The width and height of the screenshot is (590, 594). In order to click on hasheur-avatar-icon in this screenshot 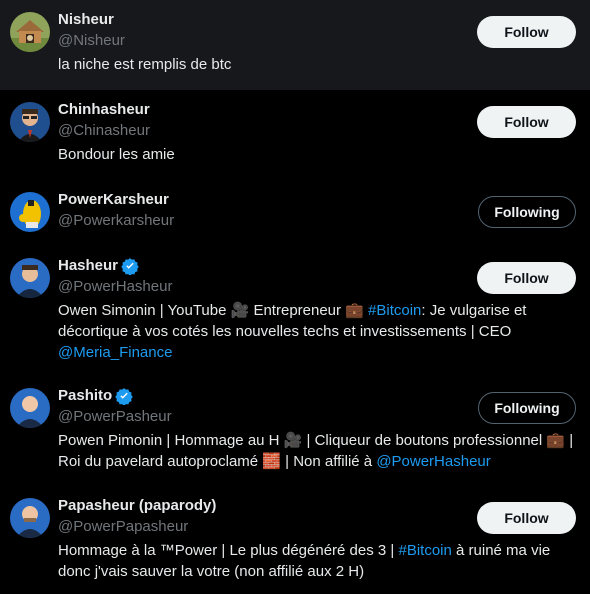, I will do `click(30, 278)`.